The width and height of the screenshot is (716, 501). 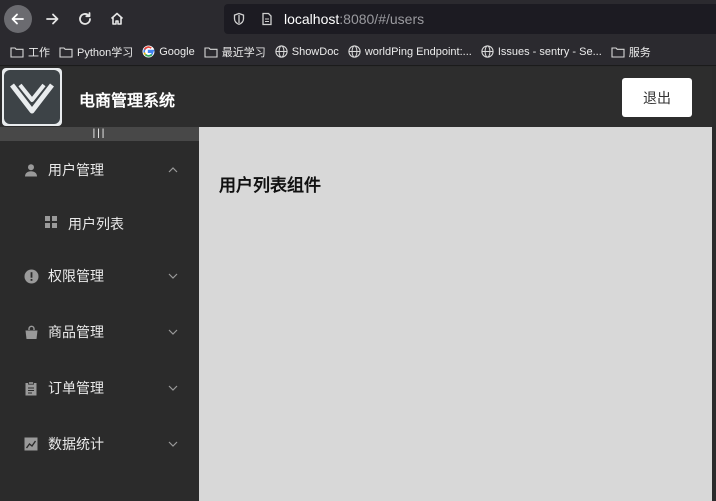 What do you see at coordinates (382, 19) in the screenshot?
I see `url-path: :8080/#/users` at bounding box center [382, 19].